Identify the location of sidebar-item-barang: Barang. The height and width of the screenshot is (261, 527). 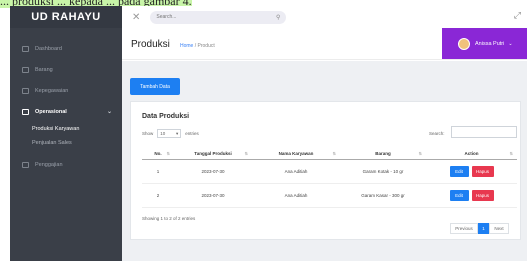
(66, 69).